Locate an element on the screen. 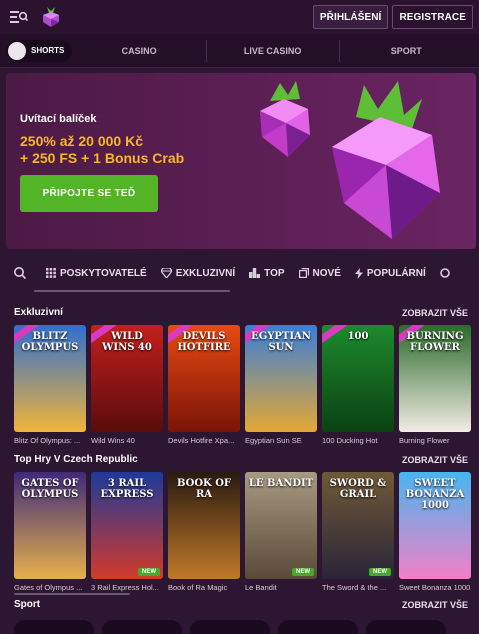  raspberry-gems-illustration is located at coordinates (350, 160).